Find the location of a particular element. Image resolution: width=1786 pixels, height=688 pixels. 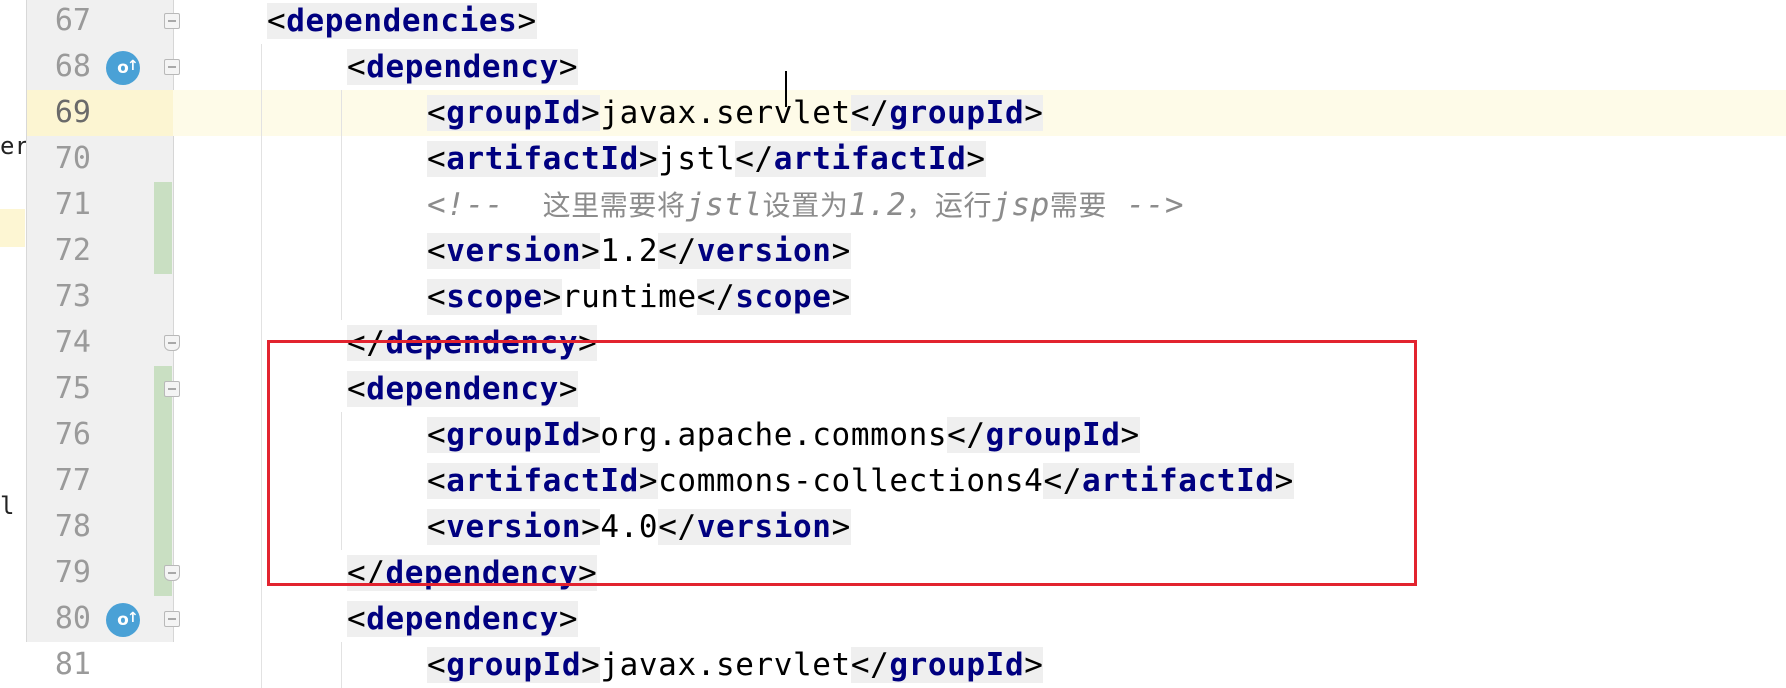

line-number: 72 is located at coordinates (59, 251).